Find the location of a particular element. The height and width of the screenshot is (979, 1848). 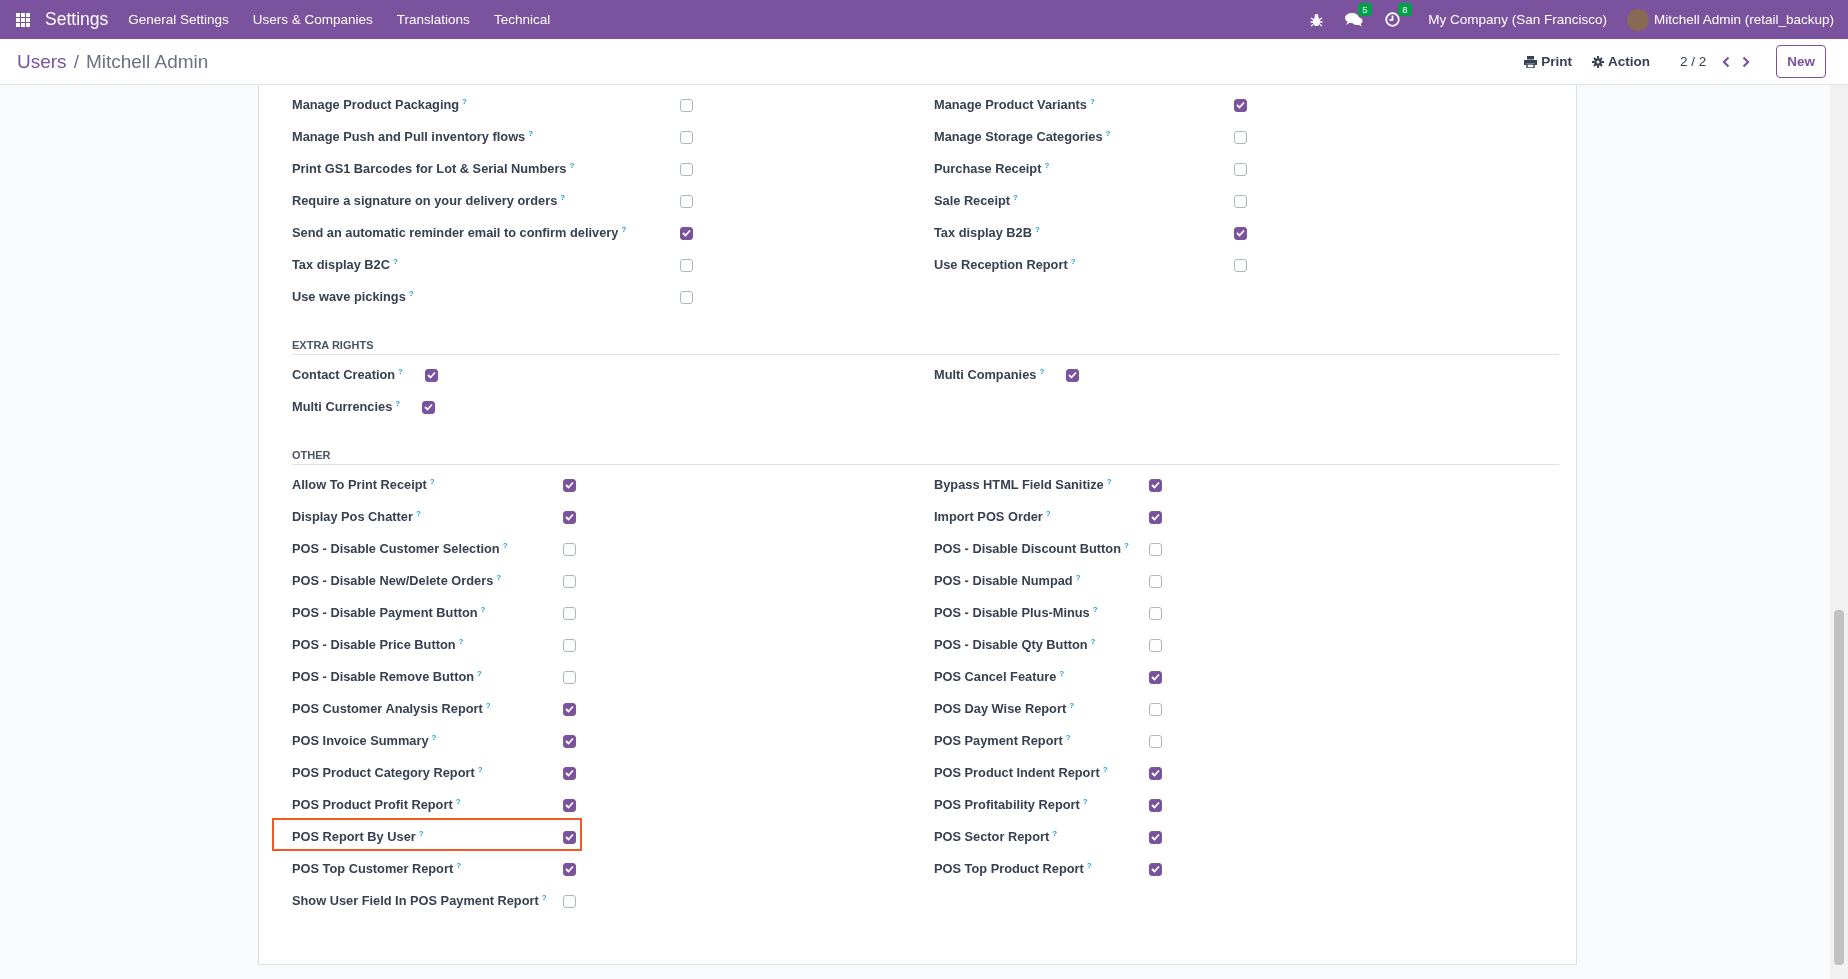

company-switcher: My Company (San Francisco) is located at coordinates (1517, 19).